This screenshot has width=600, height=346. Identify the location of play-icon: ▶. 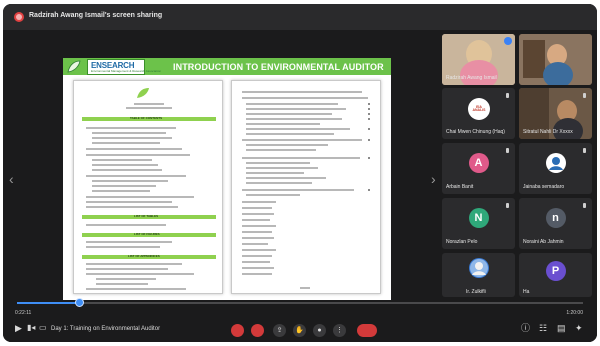
(18, 328).